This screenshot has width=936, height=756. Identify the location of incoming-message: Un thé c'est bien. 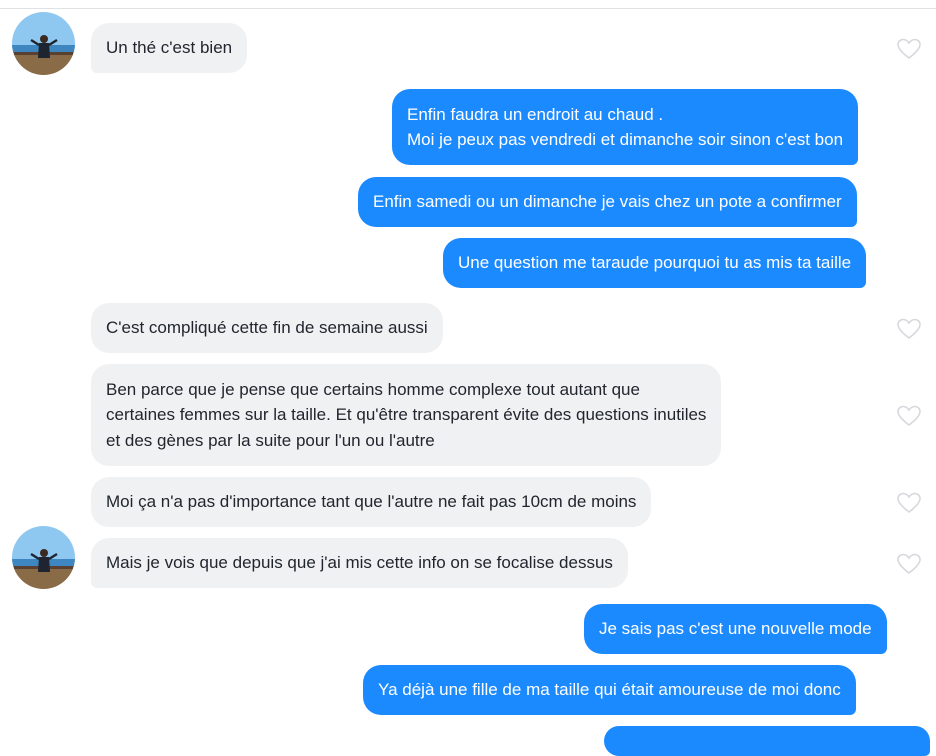
(169, 48).